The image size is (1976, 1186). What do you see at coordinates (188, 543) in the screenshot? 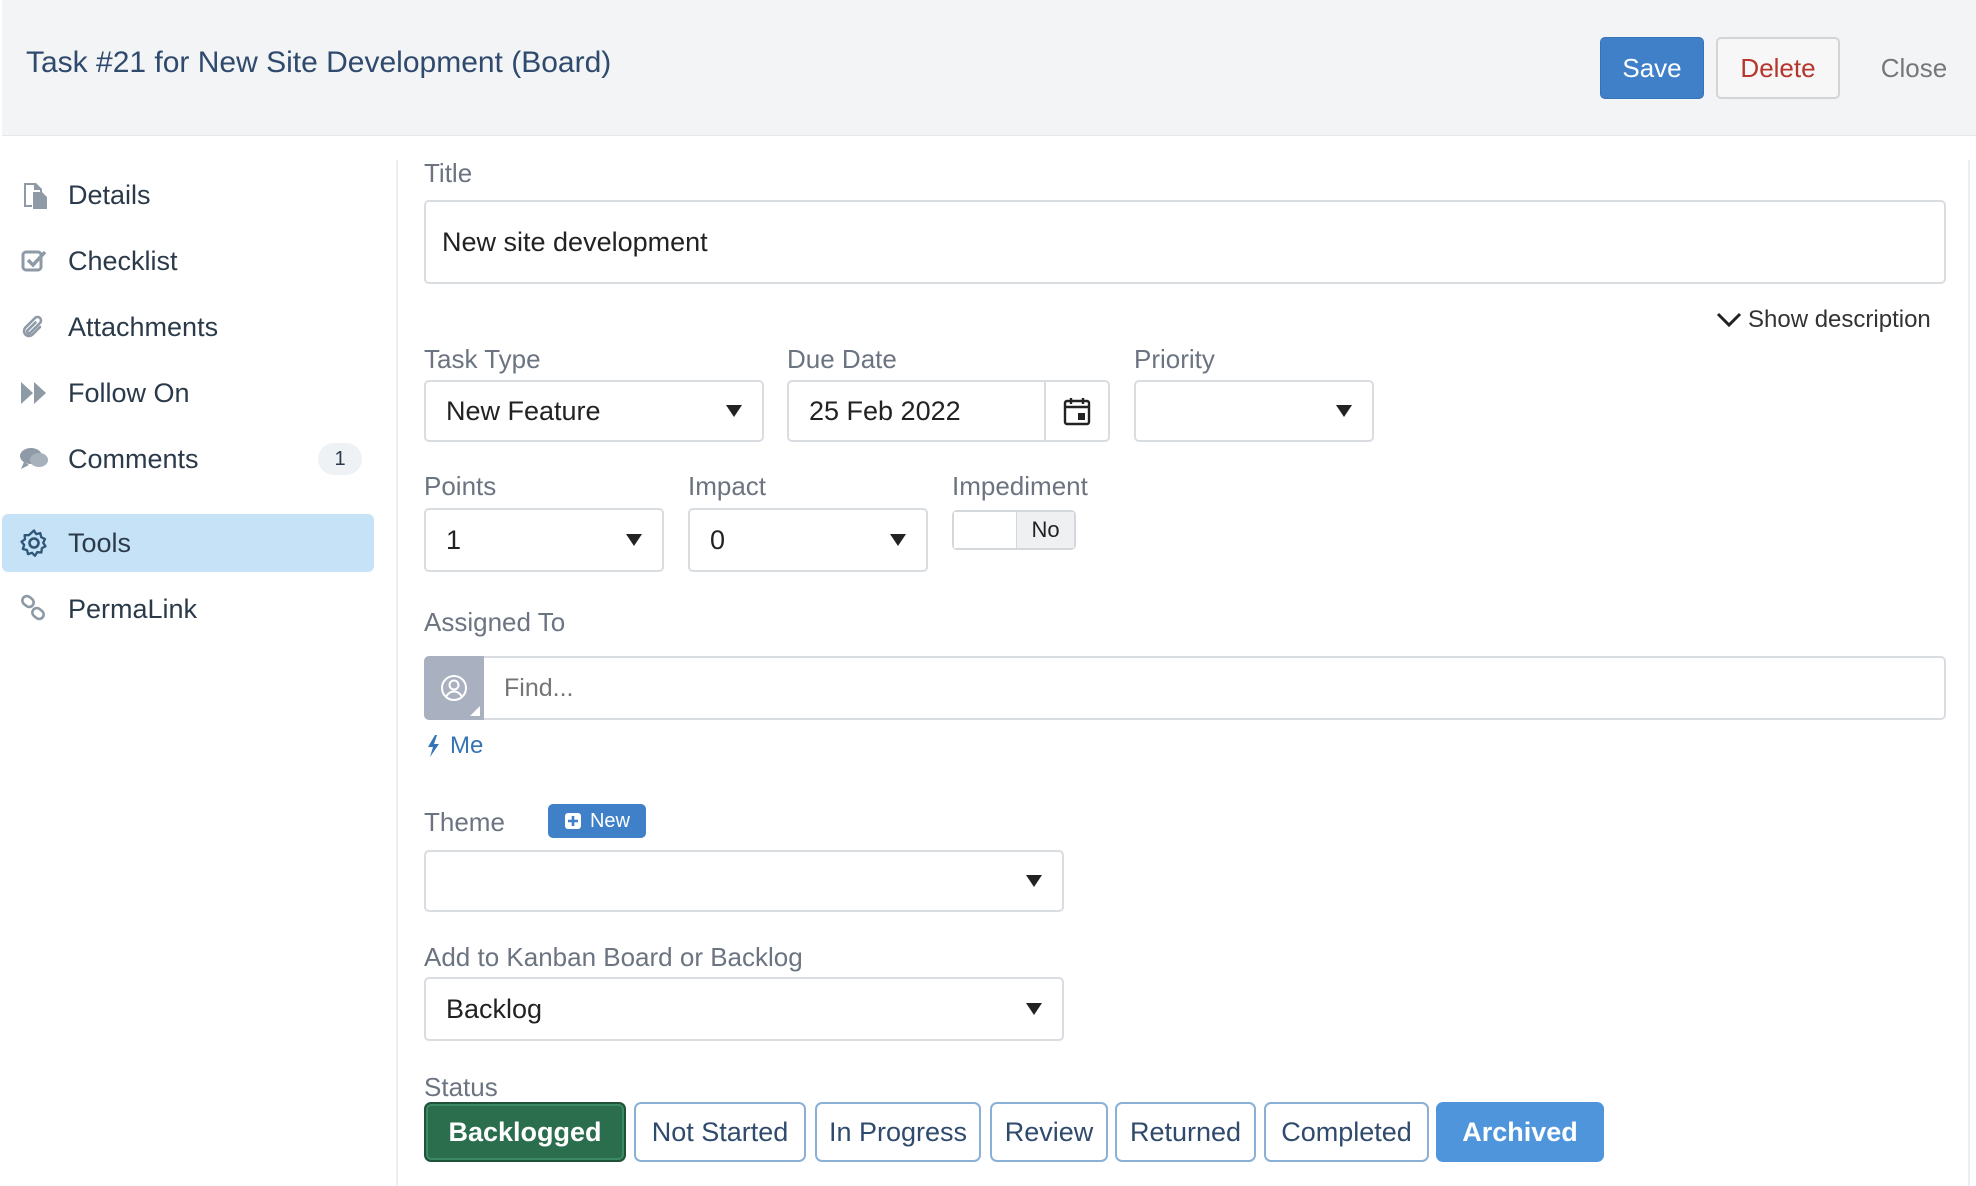
I see `sidebar-item-tools: Tools` at bounding box center [188, 543].